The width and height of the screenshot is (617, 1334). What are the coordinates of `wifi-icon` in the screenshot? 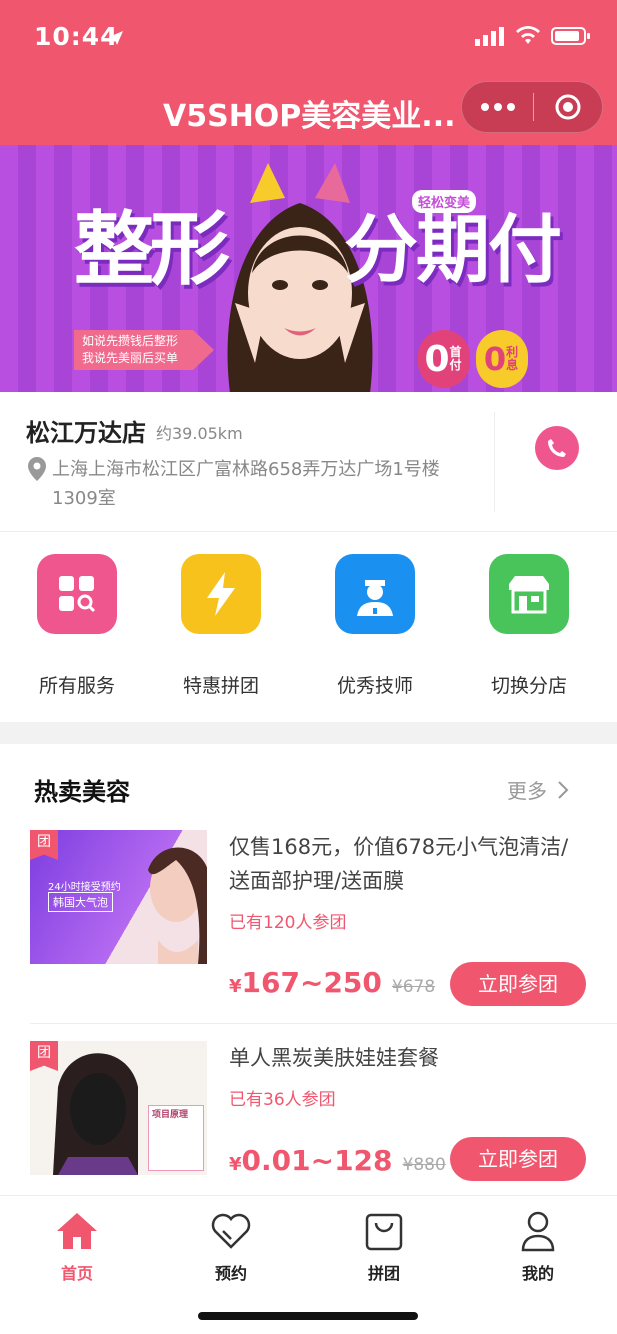 It's located at (528, 35).